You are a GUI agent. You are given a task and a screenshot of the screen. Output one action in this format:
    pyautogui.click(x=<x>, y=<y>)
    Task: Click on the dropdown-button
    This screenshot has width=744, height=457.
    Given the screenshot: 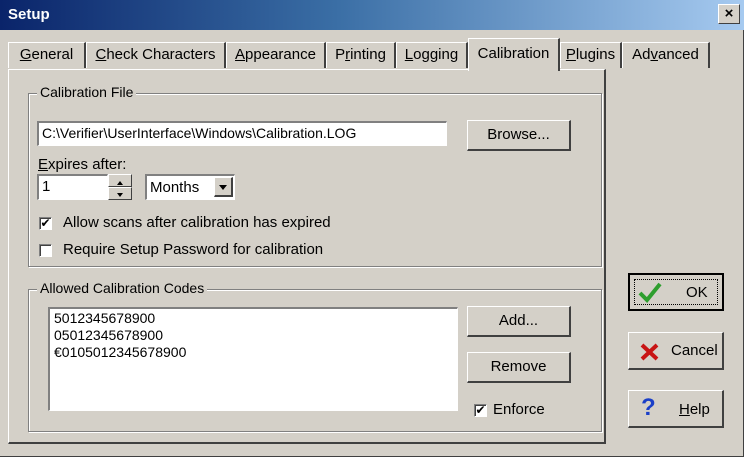 What is the action you would take?
    pyautogui.click(x=223, y=187)
    